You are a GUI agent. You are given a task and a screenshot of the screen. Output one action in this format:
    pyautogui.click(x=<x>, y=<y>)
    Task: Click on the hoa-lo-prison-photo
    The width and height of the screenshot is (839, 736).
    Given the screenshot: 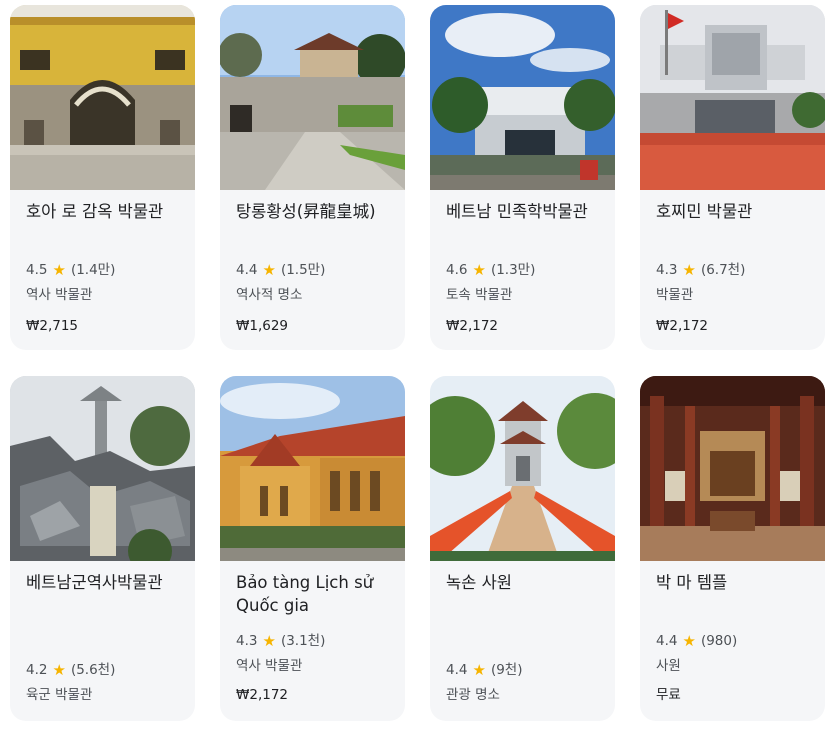 What is the action you would take?
    pyautogui.click(x=102, y=97)
    